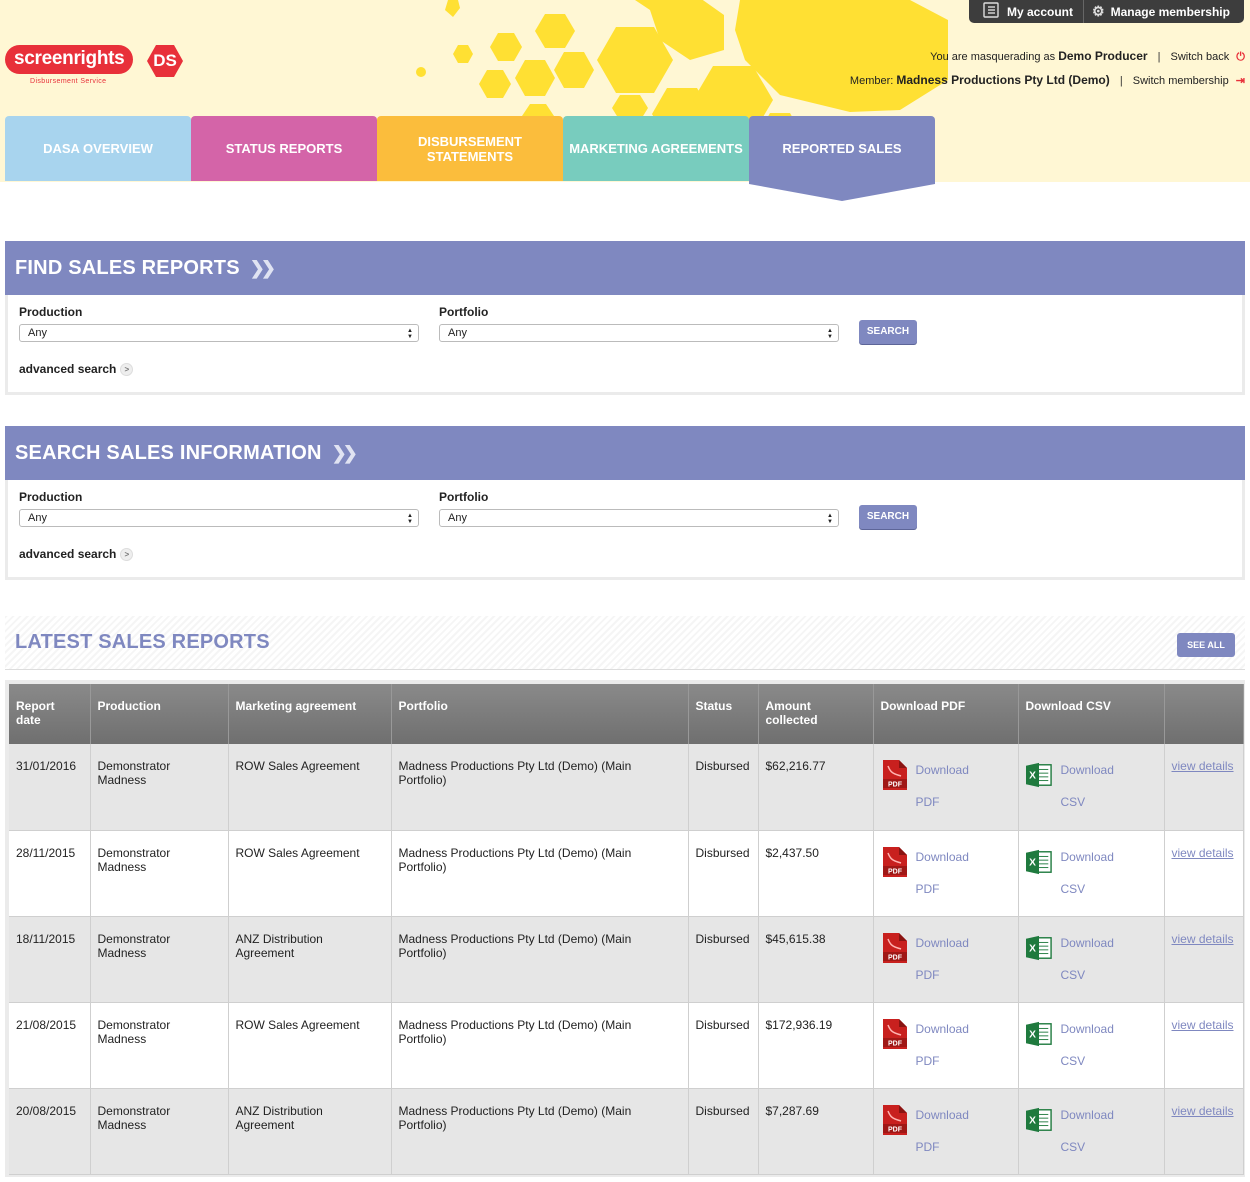  What do you see at coordinates (68, 81) in the screenshot?
I see `logo-subtitle: Disbursement Service` at bounding box center [68, 81].